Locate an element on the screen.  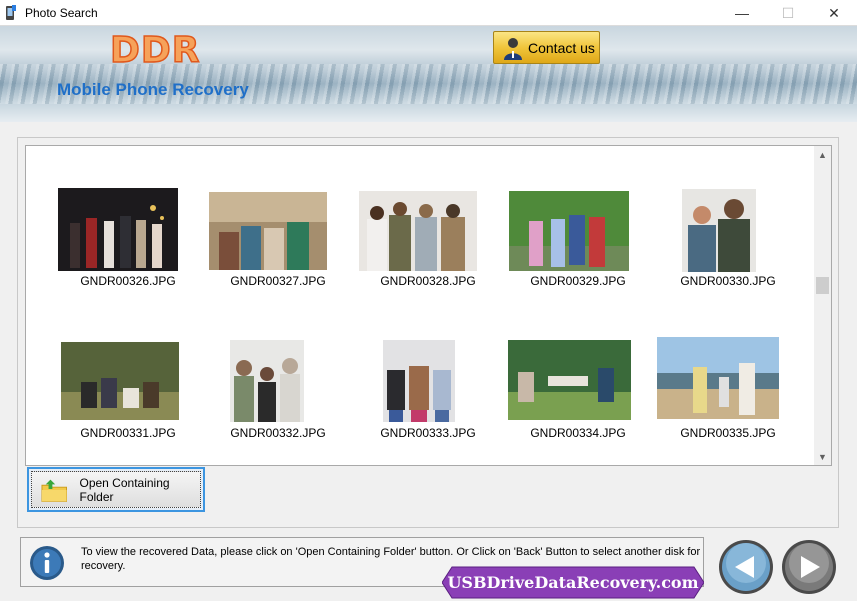
photo-item: GNDR00335.JPG is located at coordinates (728, 396).